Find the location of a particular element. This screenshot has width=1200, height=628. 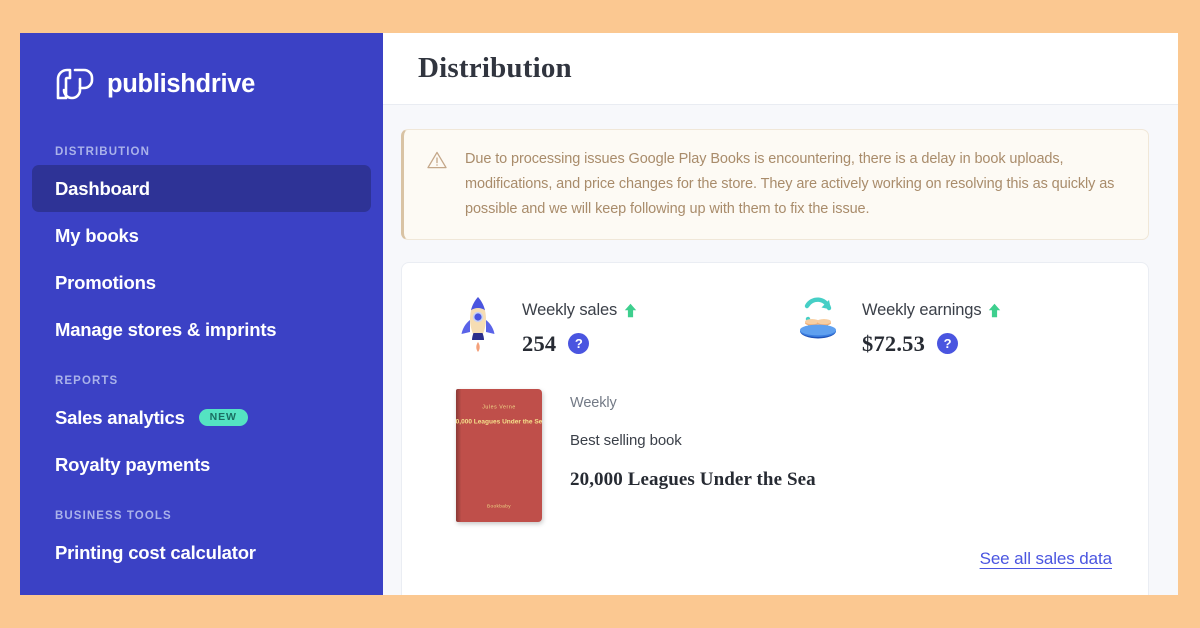

stat-value: $72.53 is located at coordinates (894, 343).